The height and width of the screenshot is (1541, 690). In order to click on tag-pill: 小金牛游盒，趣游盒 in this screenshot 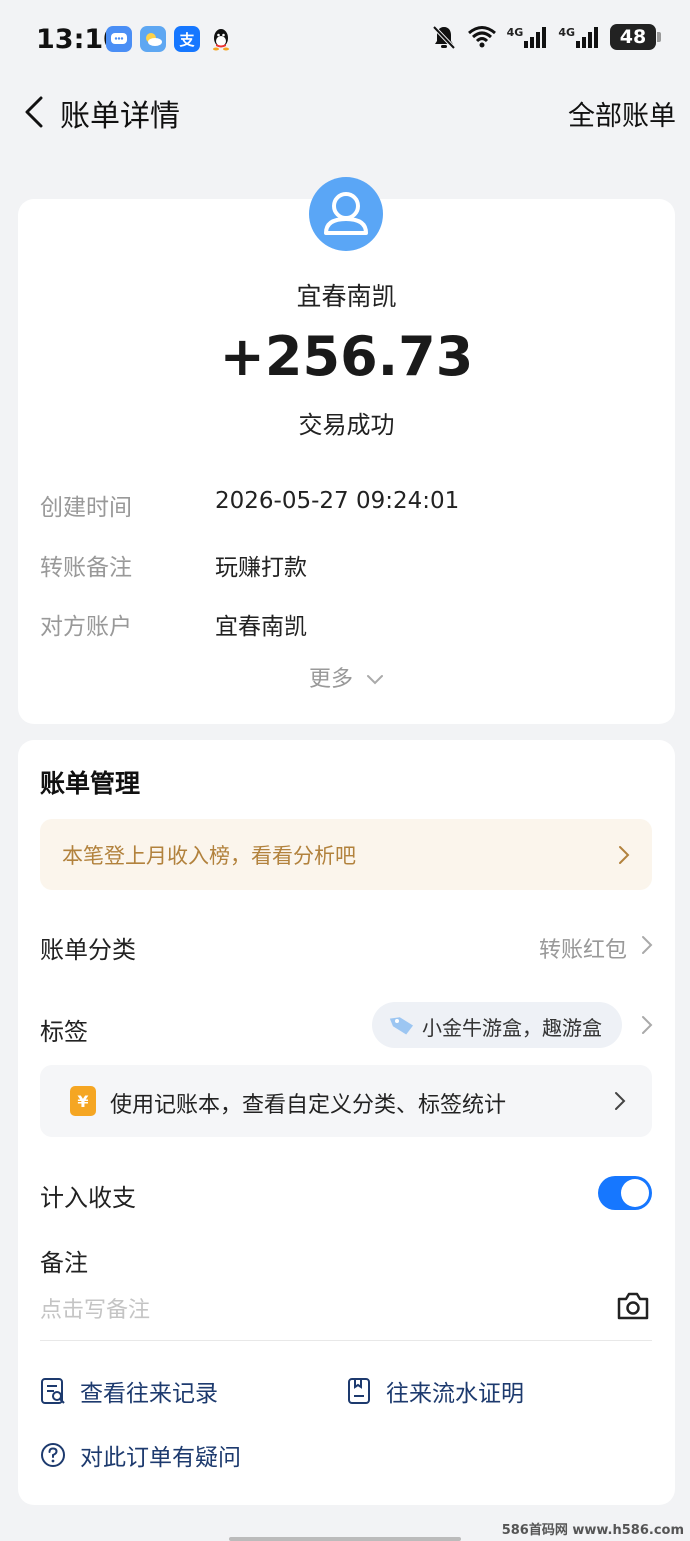, I will do `click(497, 1025)`.